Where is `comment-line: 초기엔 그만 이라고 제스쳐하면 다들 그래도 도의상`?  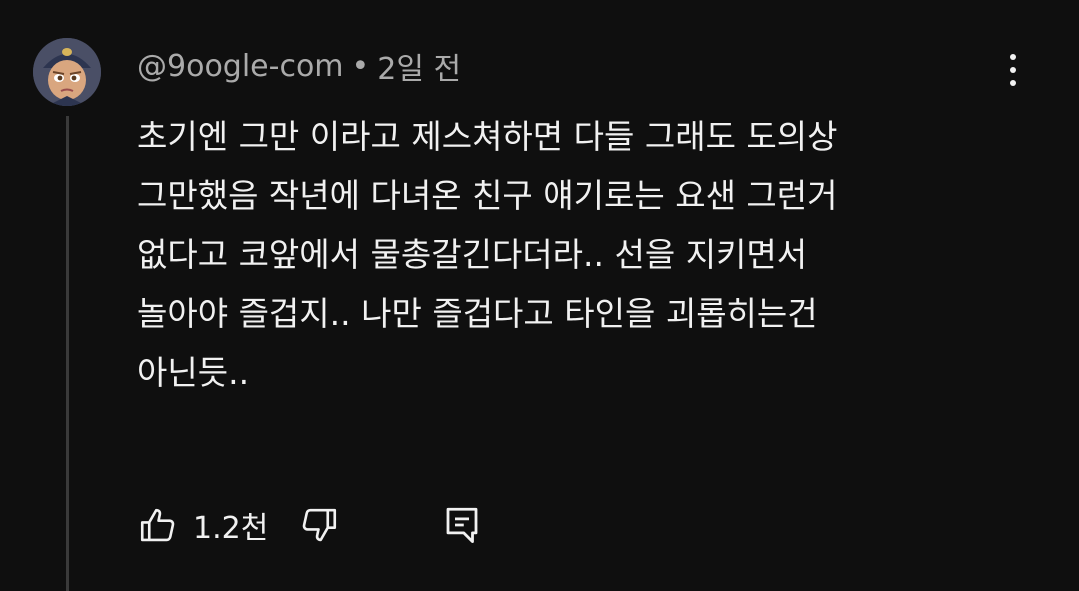
comment-line: 초기엔 그만 이라고 제스쳐하면 다들 그래도 도의상 is located at coordinates (487, 136).